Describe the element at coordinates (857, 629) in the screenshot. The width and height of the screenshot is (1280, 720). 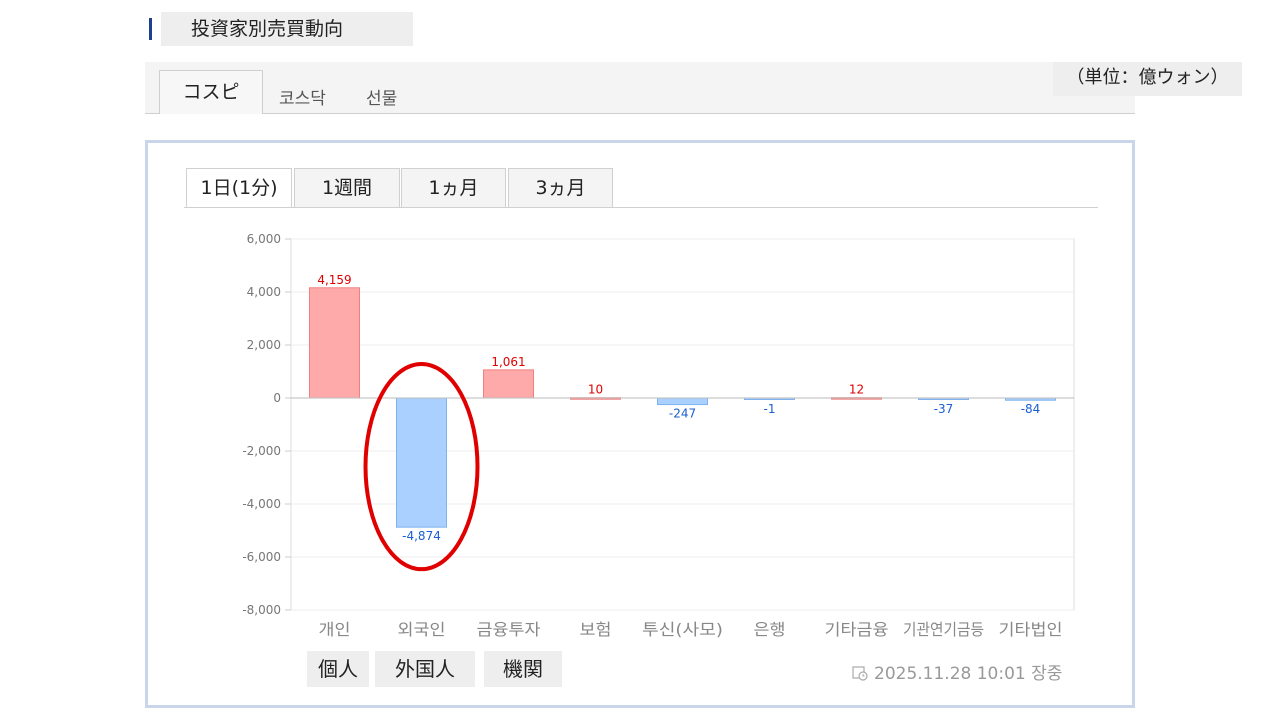
I see `x-tick-label: 기타금융` at that location.